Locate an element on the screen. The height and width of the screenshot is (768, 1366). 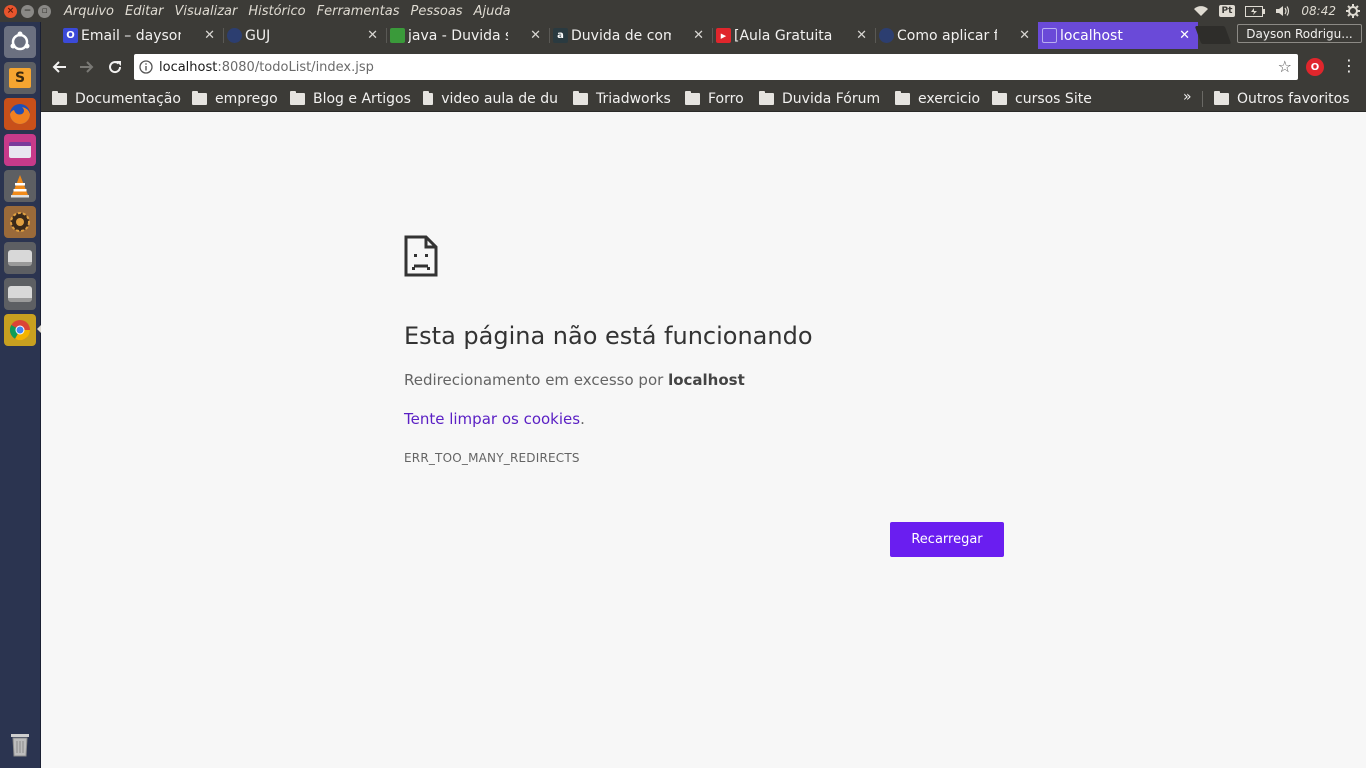
error-host: localhost is located at coordinates (706, 380).